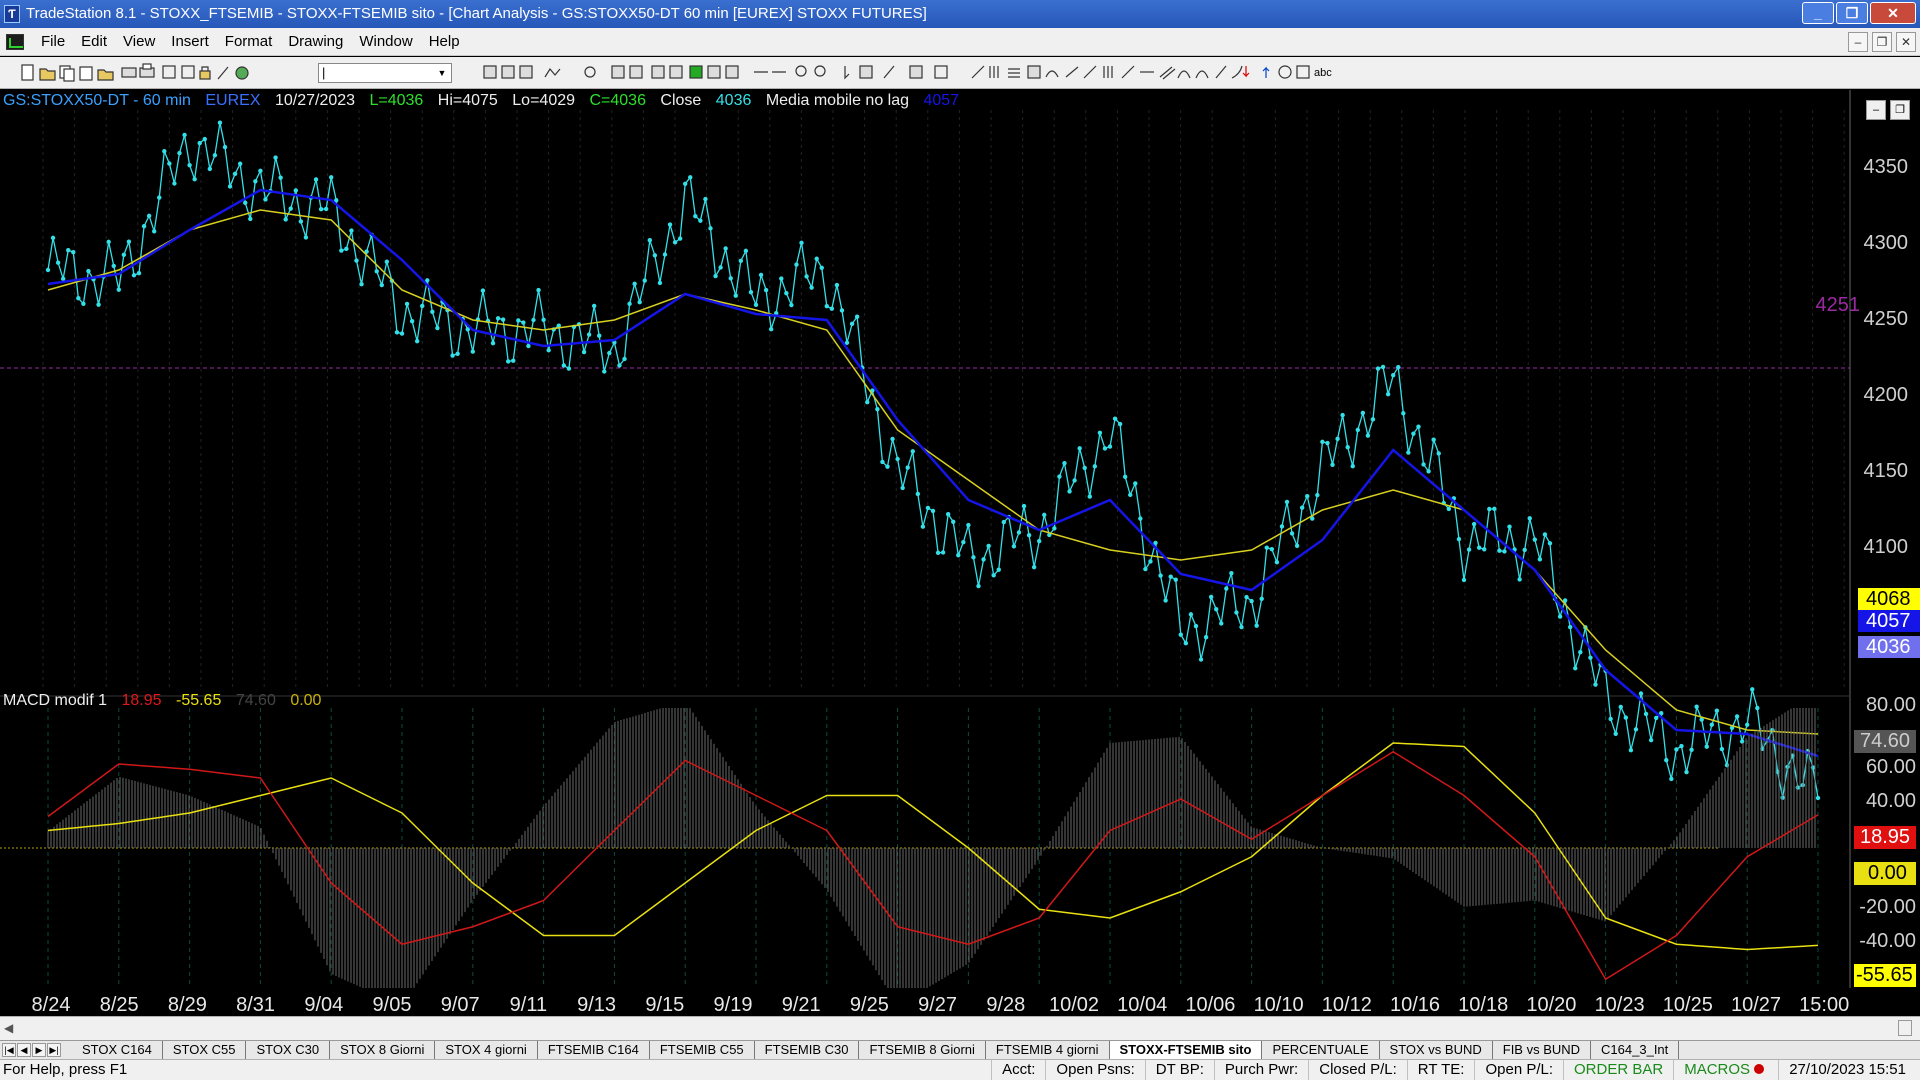 This screenshot has height=1080, width=1920. What do you see at coordinates (27, 72) in the screenshot?
I see `new-file-icon` at bounding box center [27, 72].